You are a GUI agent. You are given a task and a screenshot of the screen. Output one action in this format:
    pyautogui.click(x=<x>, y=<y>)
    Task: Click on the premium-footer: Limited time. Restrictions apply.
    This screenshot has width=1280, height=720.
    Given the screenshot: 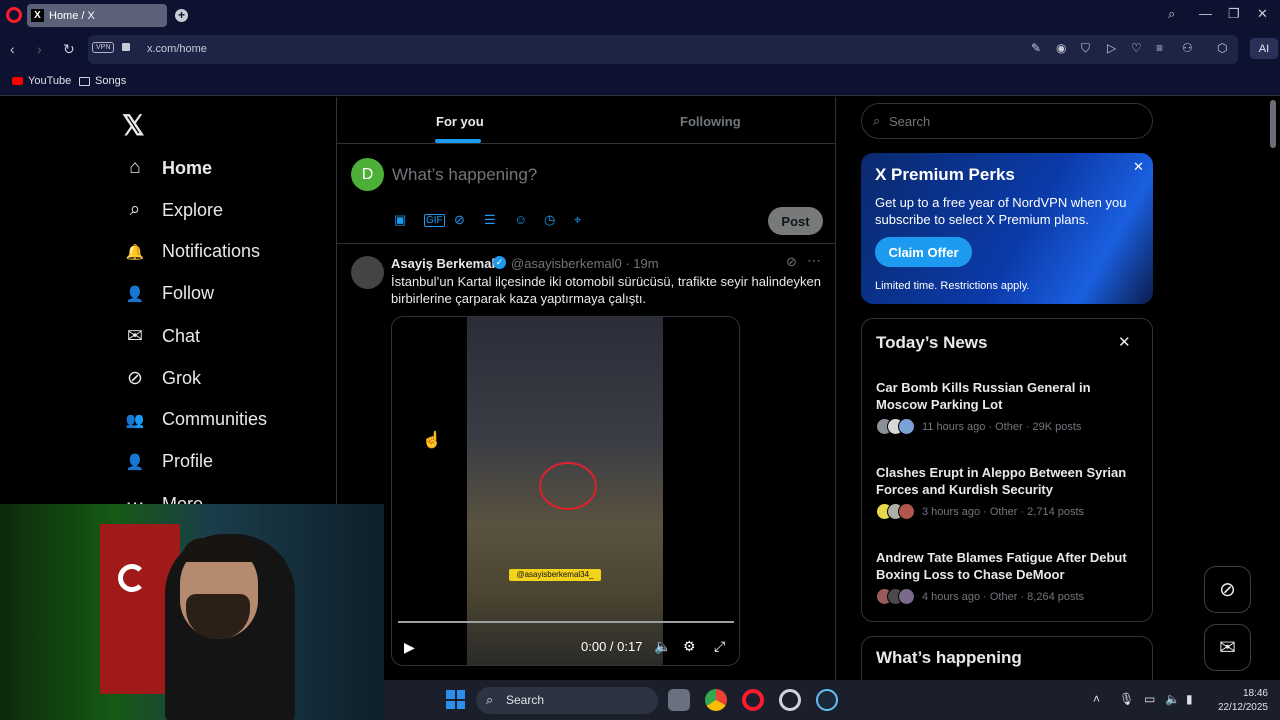 What is the action you would take?
    pyautogui.click(x=952, y=286)
    